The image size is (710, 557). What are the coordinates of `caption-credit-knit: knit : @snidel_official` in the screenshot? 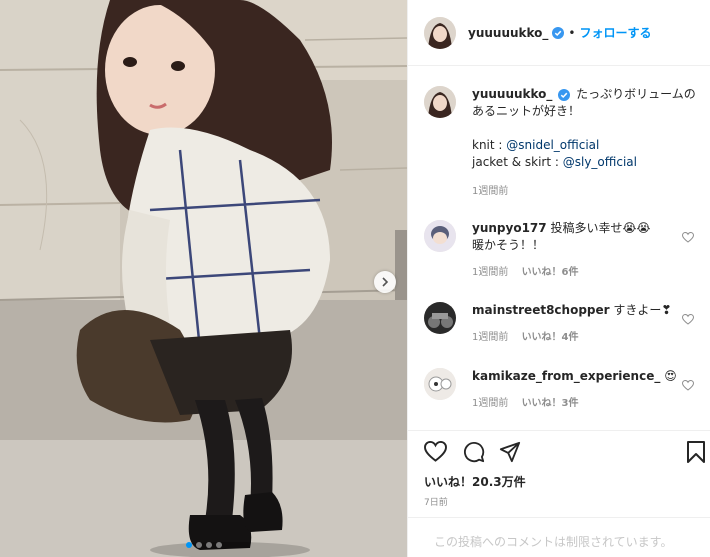 It's located at (587, 145).